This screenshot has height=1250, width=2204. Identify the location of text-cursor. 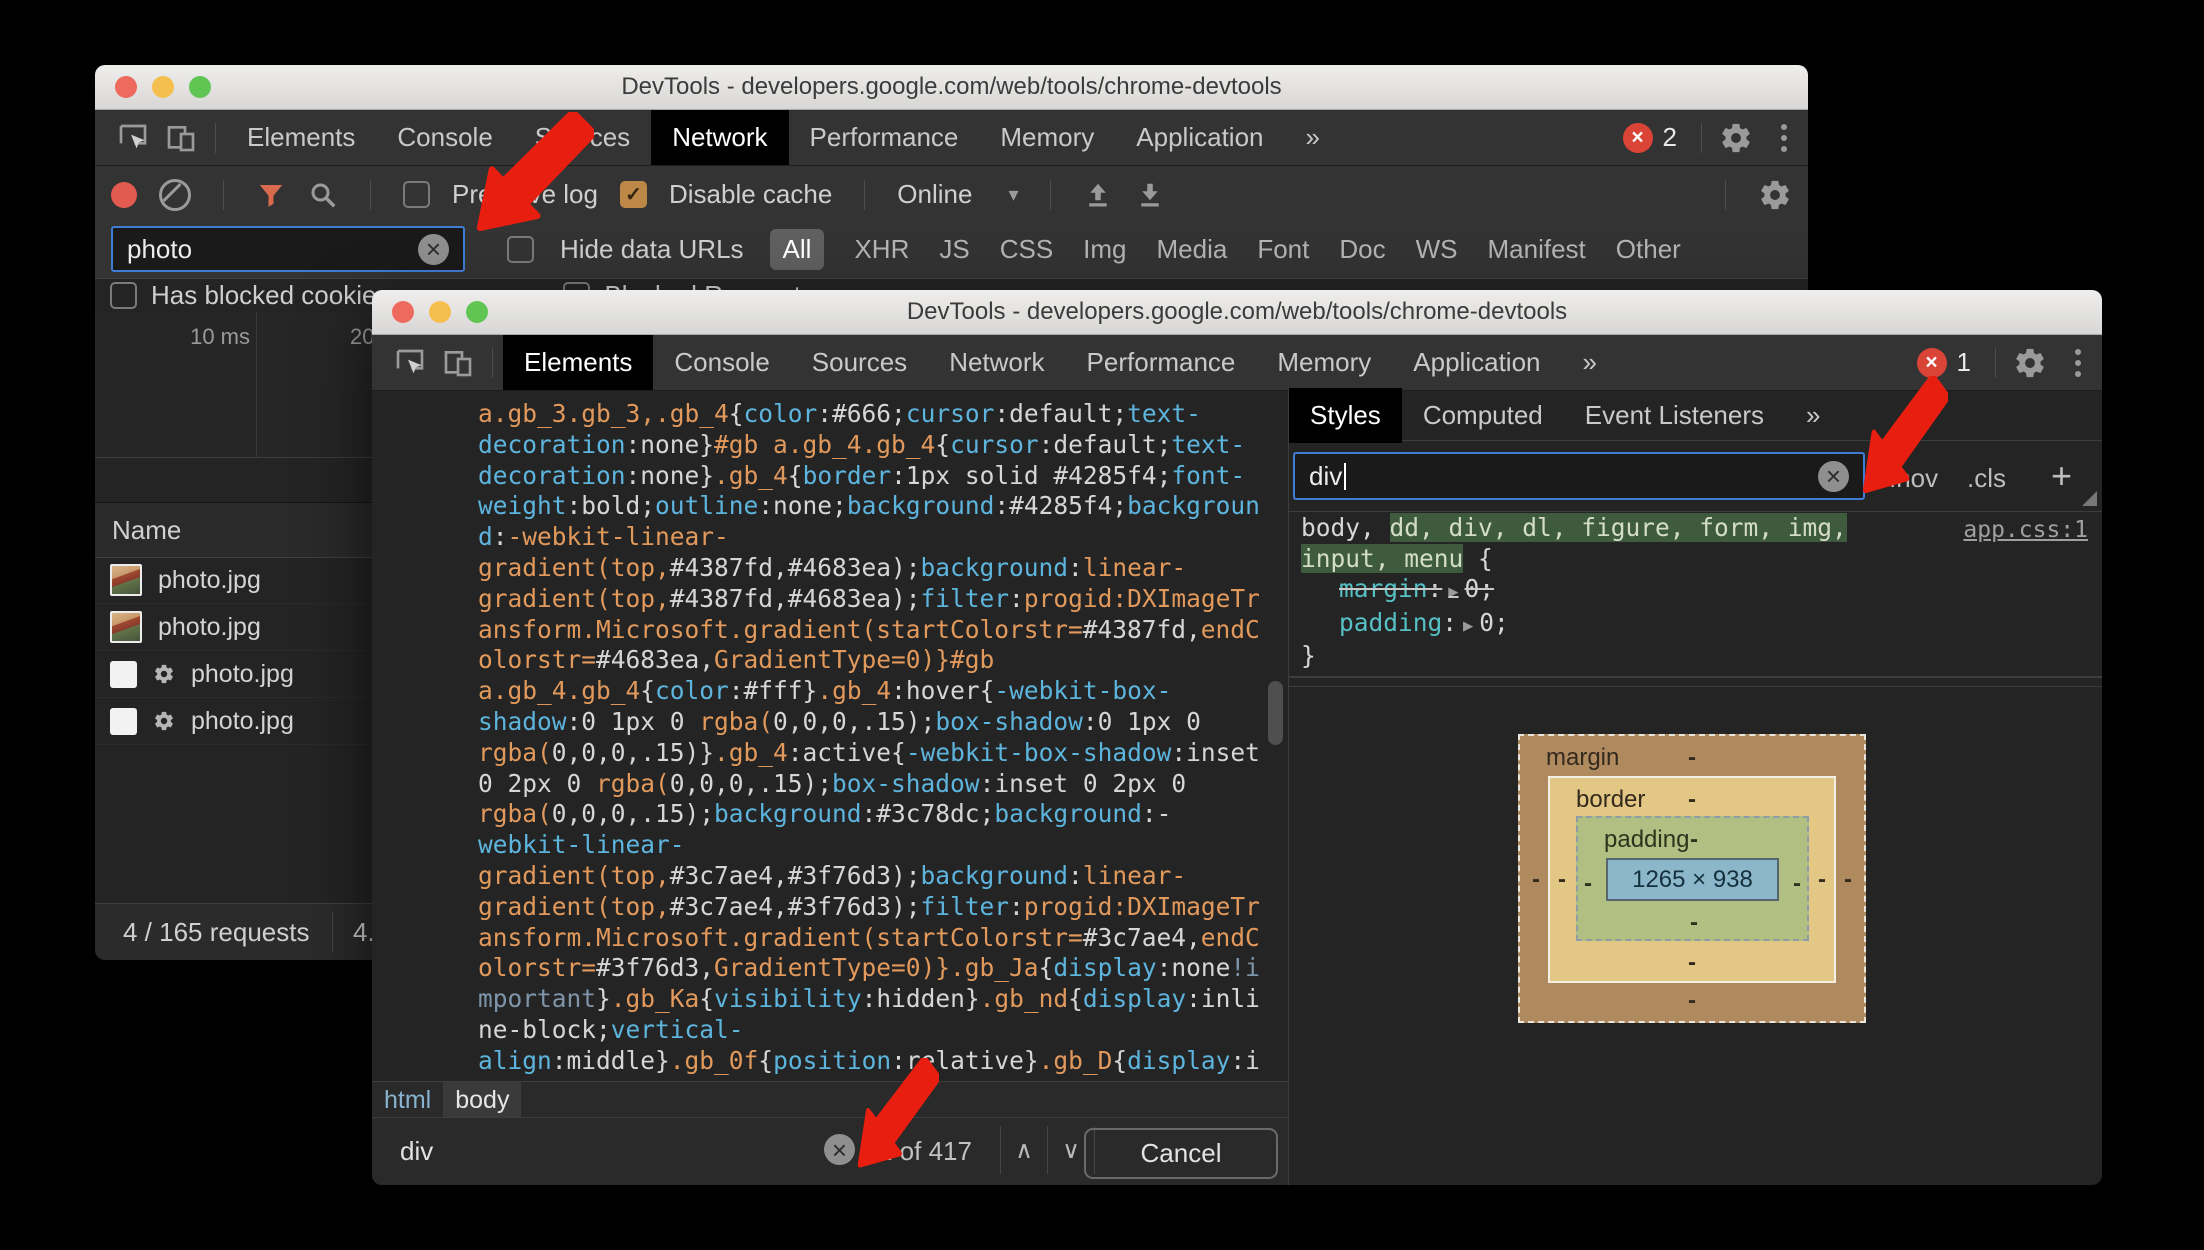
(1345, 476).